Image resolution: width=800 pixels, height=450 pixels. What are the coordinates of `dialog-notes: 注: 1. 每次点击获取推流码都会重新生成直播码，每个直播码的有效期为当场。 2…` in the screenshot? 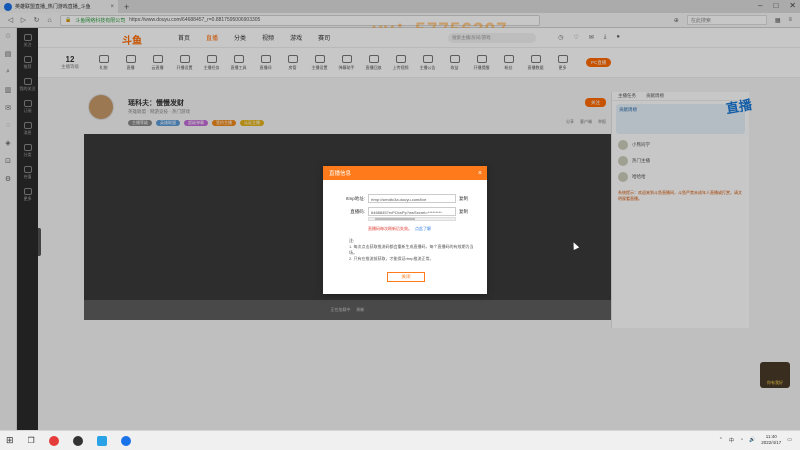 It's located at (412, 250).